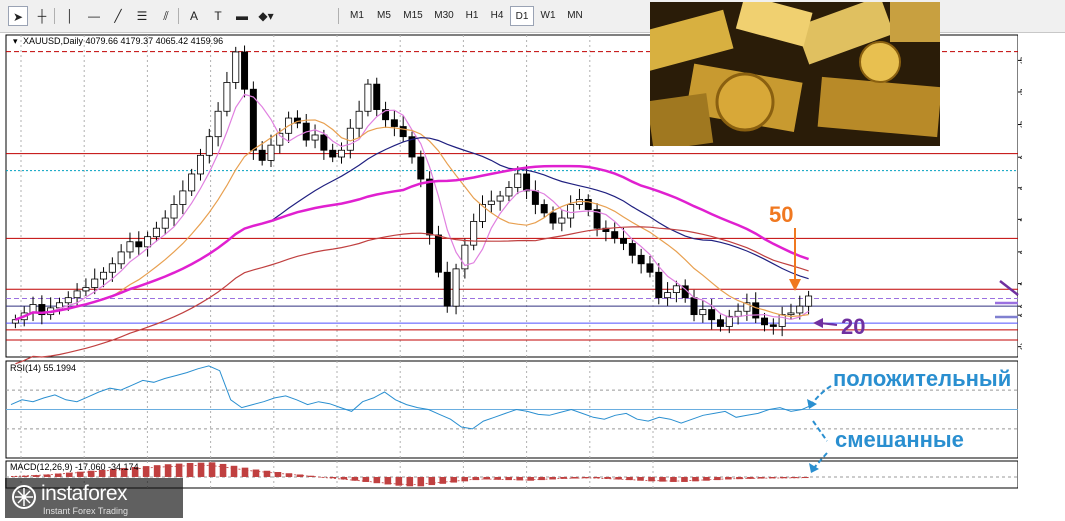 The image size is (1065, 521). What do you see at coordinates (338, 16) in the screenshot?
I see `toolbar-separator` at bounding box center [338, 16].